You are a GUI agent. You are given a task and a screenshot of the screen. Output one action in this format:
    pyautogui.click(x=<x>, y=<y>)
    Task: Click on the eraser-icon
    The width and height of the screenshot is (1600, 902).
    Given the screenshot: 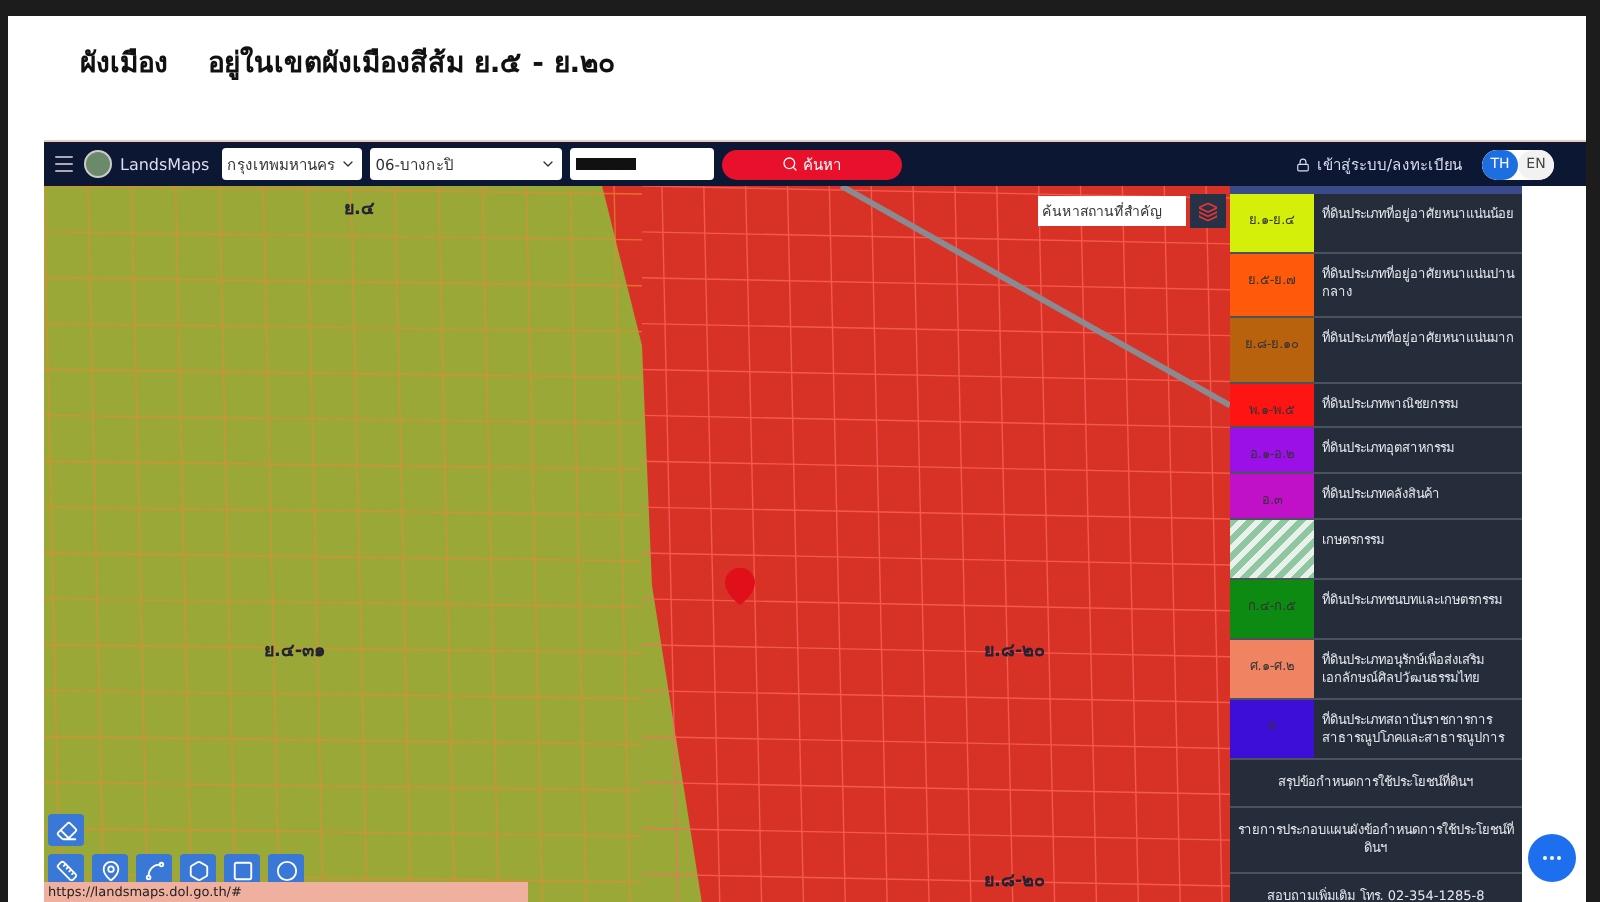 What is the action you would take?
    pyautogui.click(x=66, y=830)
    